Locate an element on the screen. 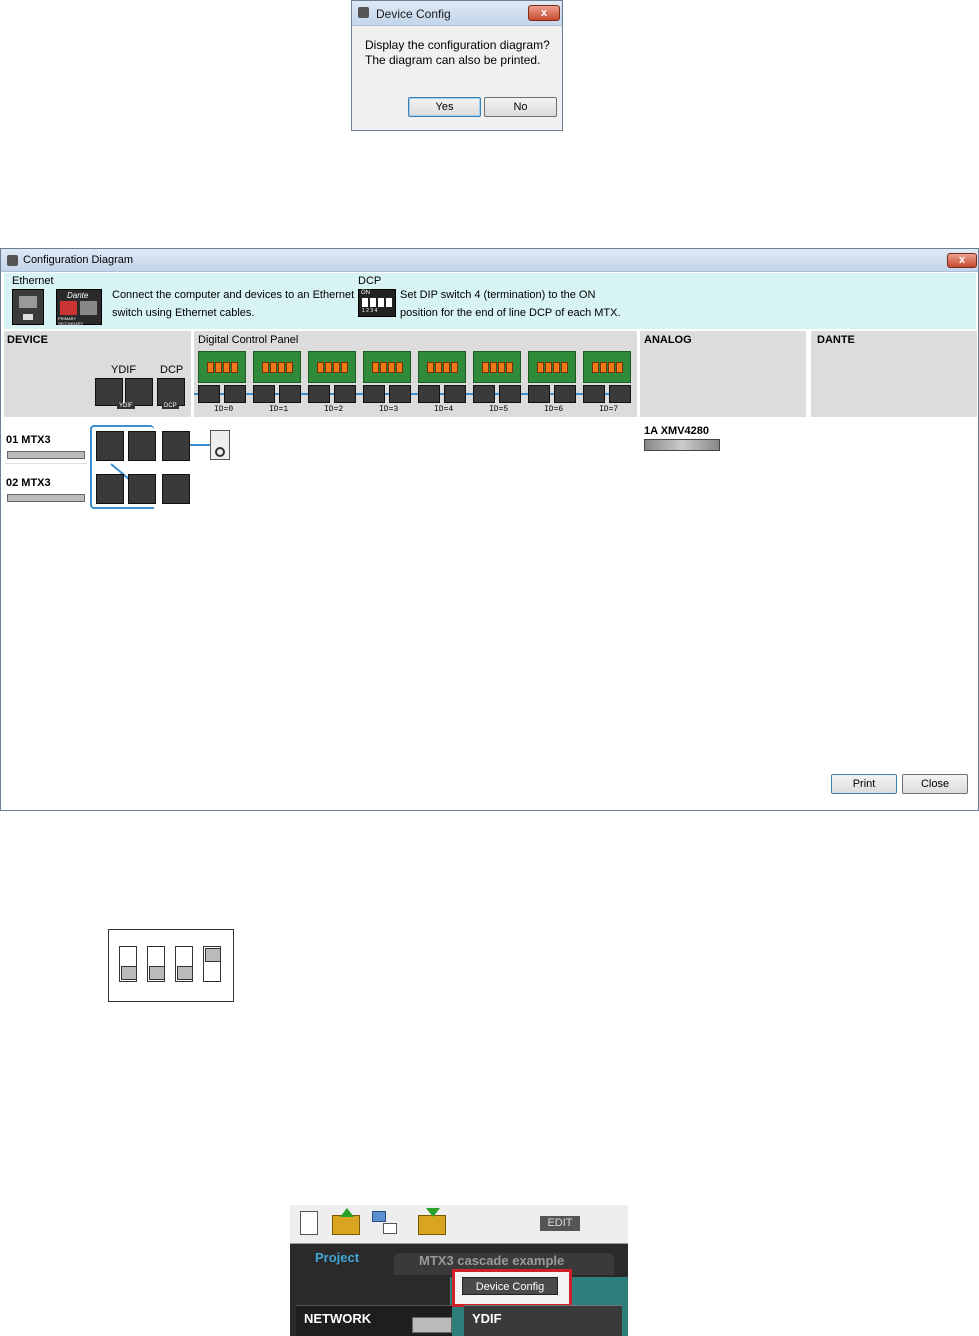 Image resolution: width=979 pixels, height=1336 pixels. analog-column: ANALOG is located at coordinates (723, 374).